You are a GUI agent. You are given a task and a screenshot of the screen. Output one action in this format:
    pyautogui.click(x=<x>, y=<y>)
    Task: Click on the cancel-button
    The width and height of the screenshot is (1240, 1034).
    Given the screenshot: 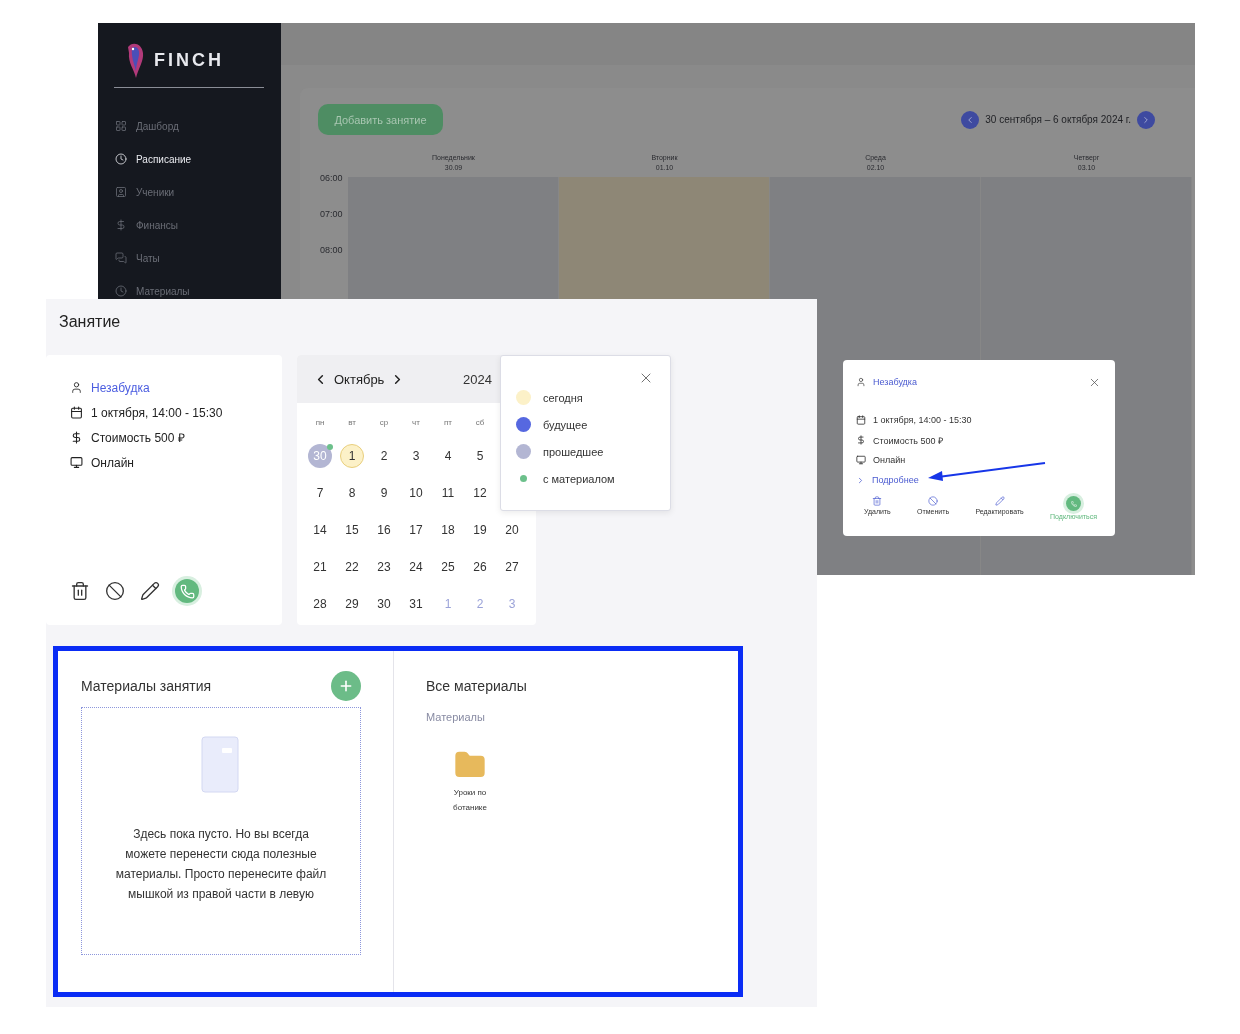 What is the action you would take?
    pyautogui.click(x=115, y=591)
    